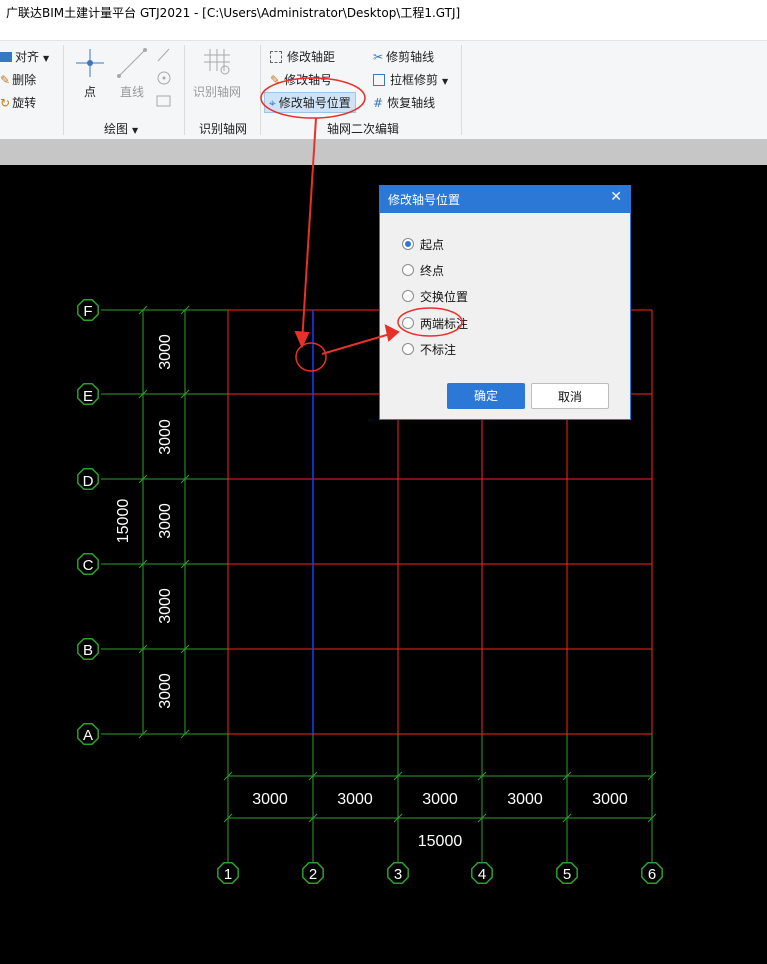 The image size is (767, 964). I want to click on identify-grid-label: 识别轴网, so click(217, 92).